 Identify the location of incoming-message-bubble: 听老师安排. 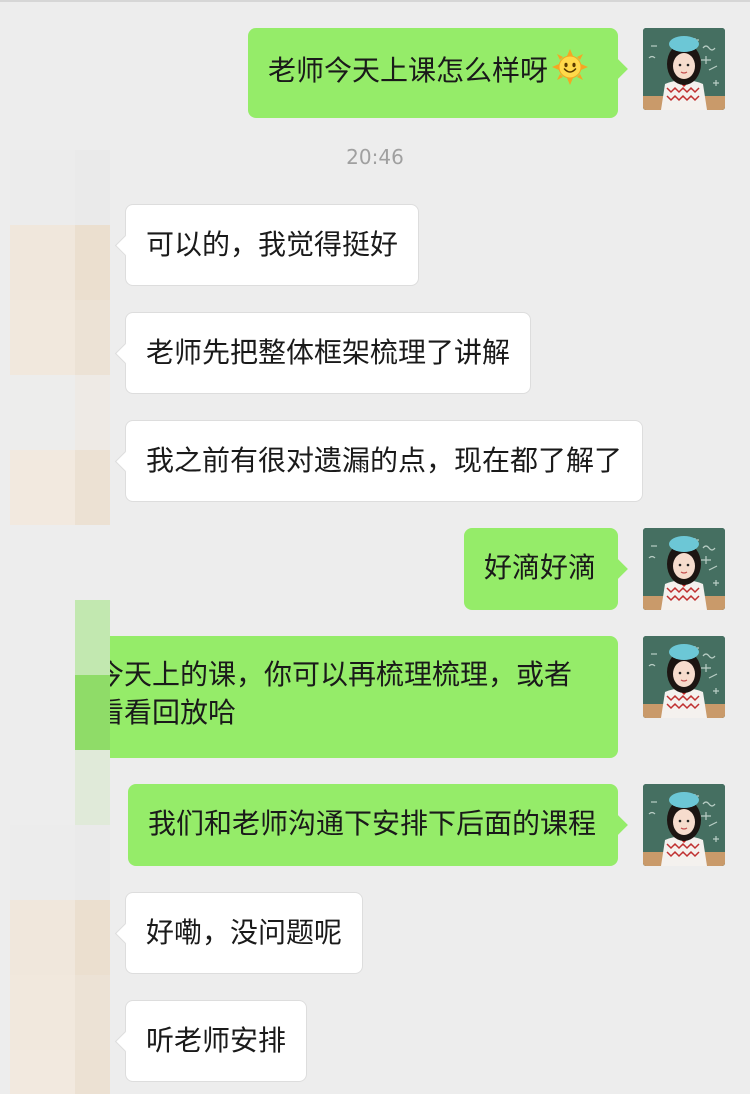
(216, 1041).